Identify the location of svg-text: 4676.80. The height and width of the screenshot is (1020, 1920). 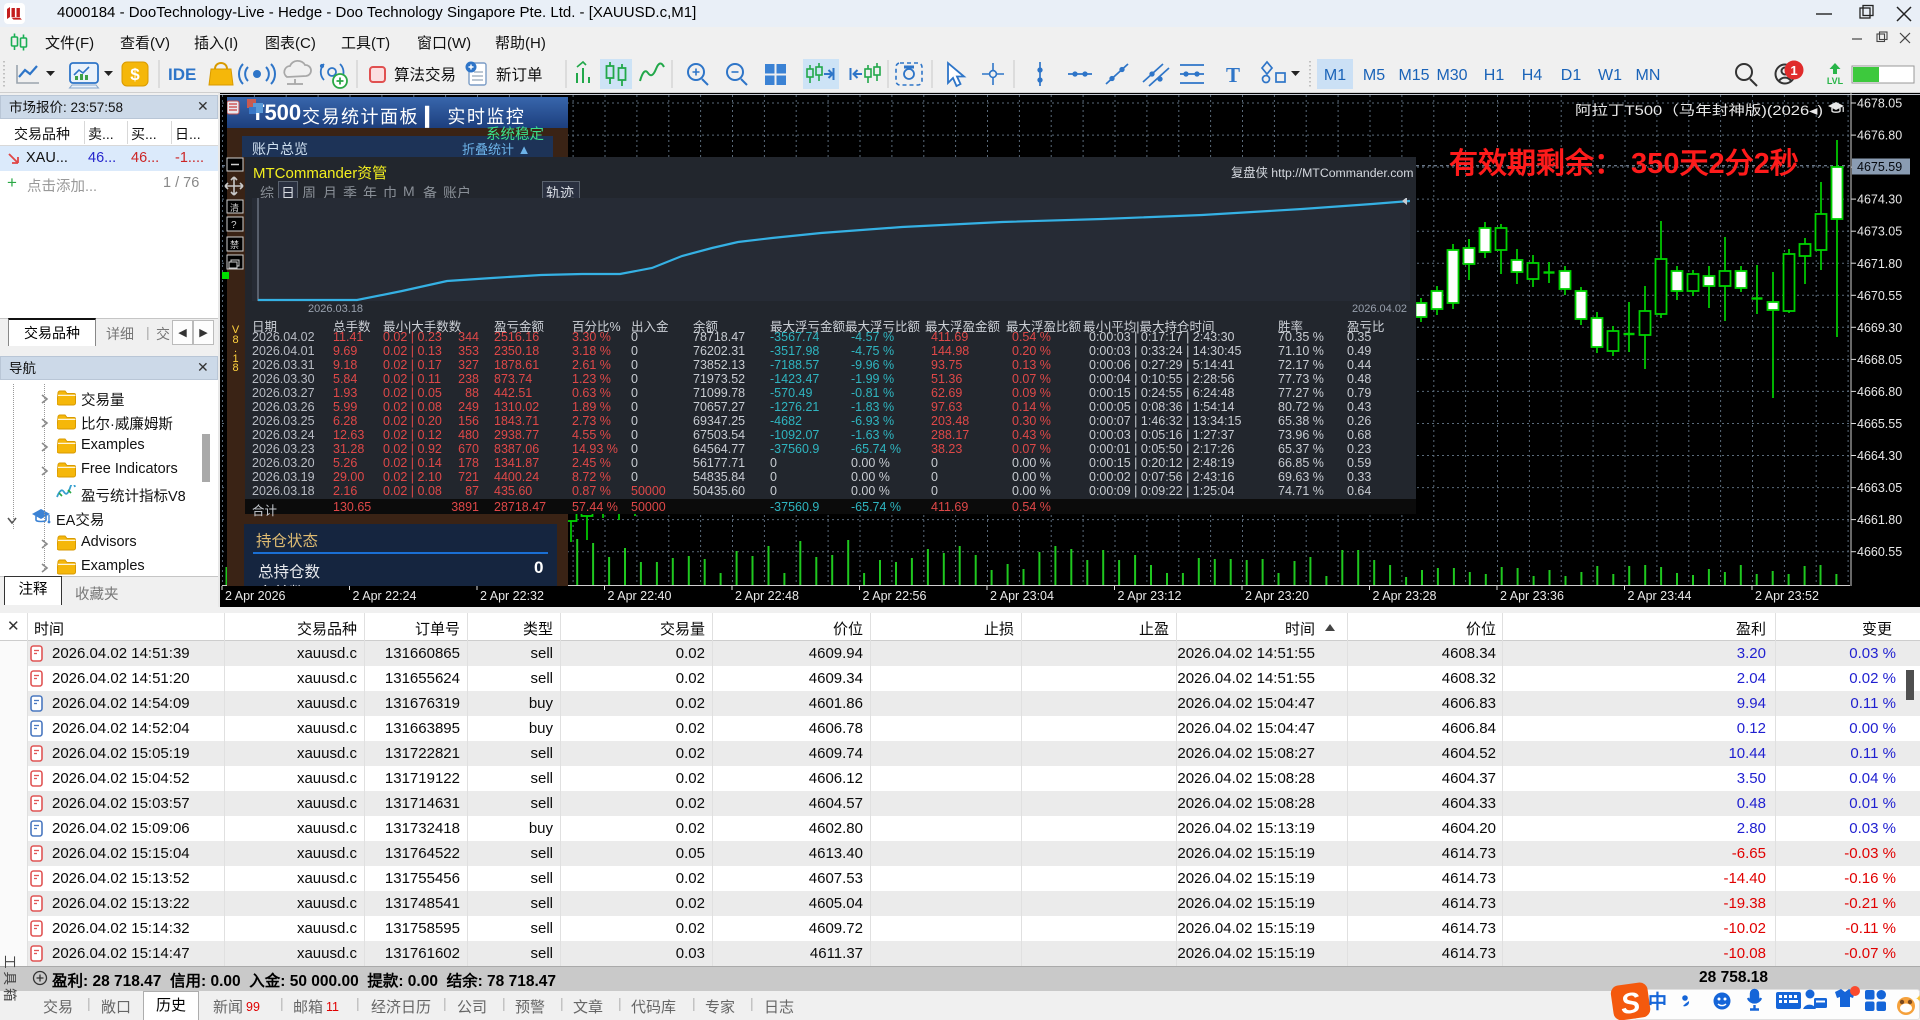
(1879, 136).